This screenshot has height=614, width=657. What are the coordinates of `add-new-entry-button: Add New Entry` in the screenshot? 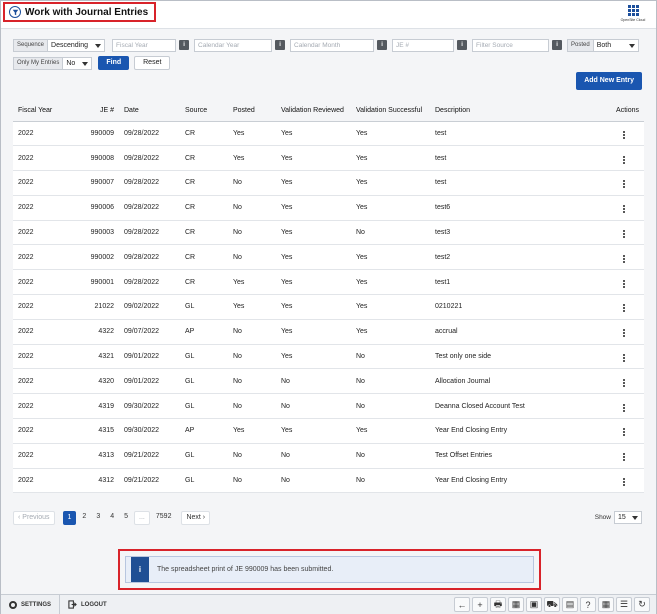 It's located at (609, 81).